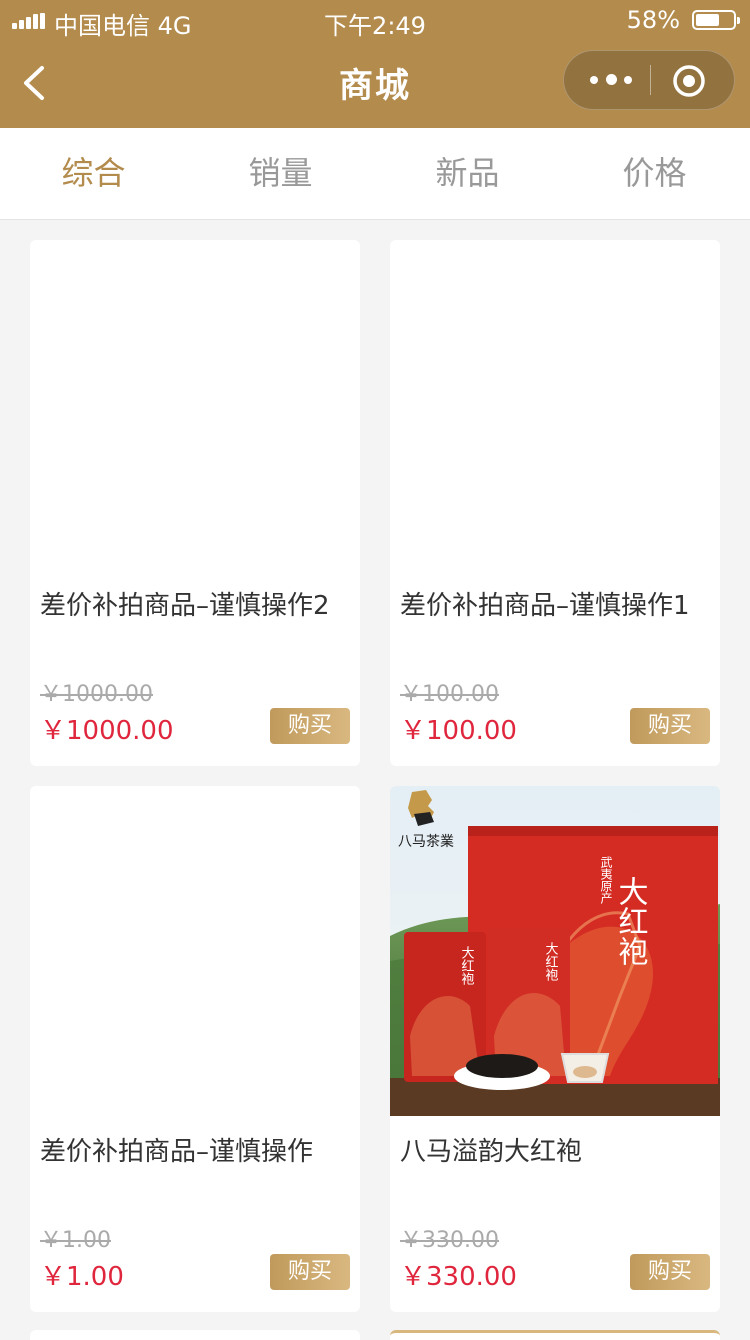  I want to click on product-name: 差价补拍商品–谨慎操作2, so click(185, 606).